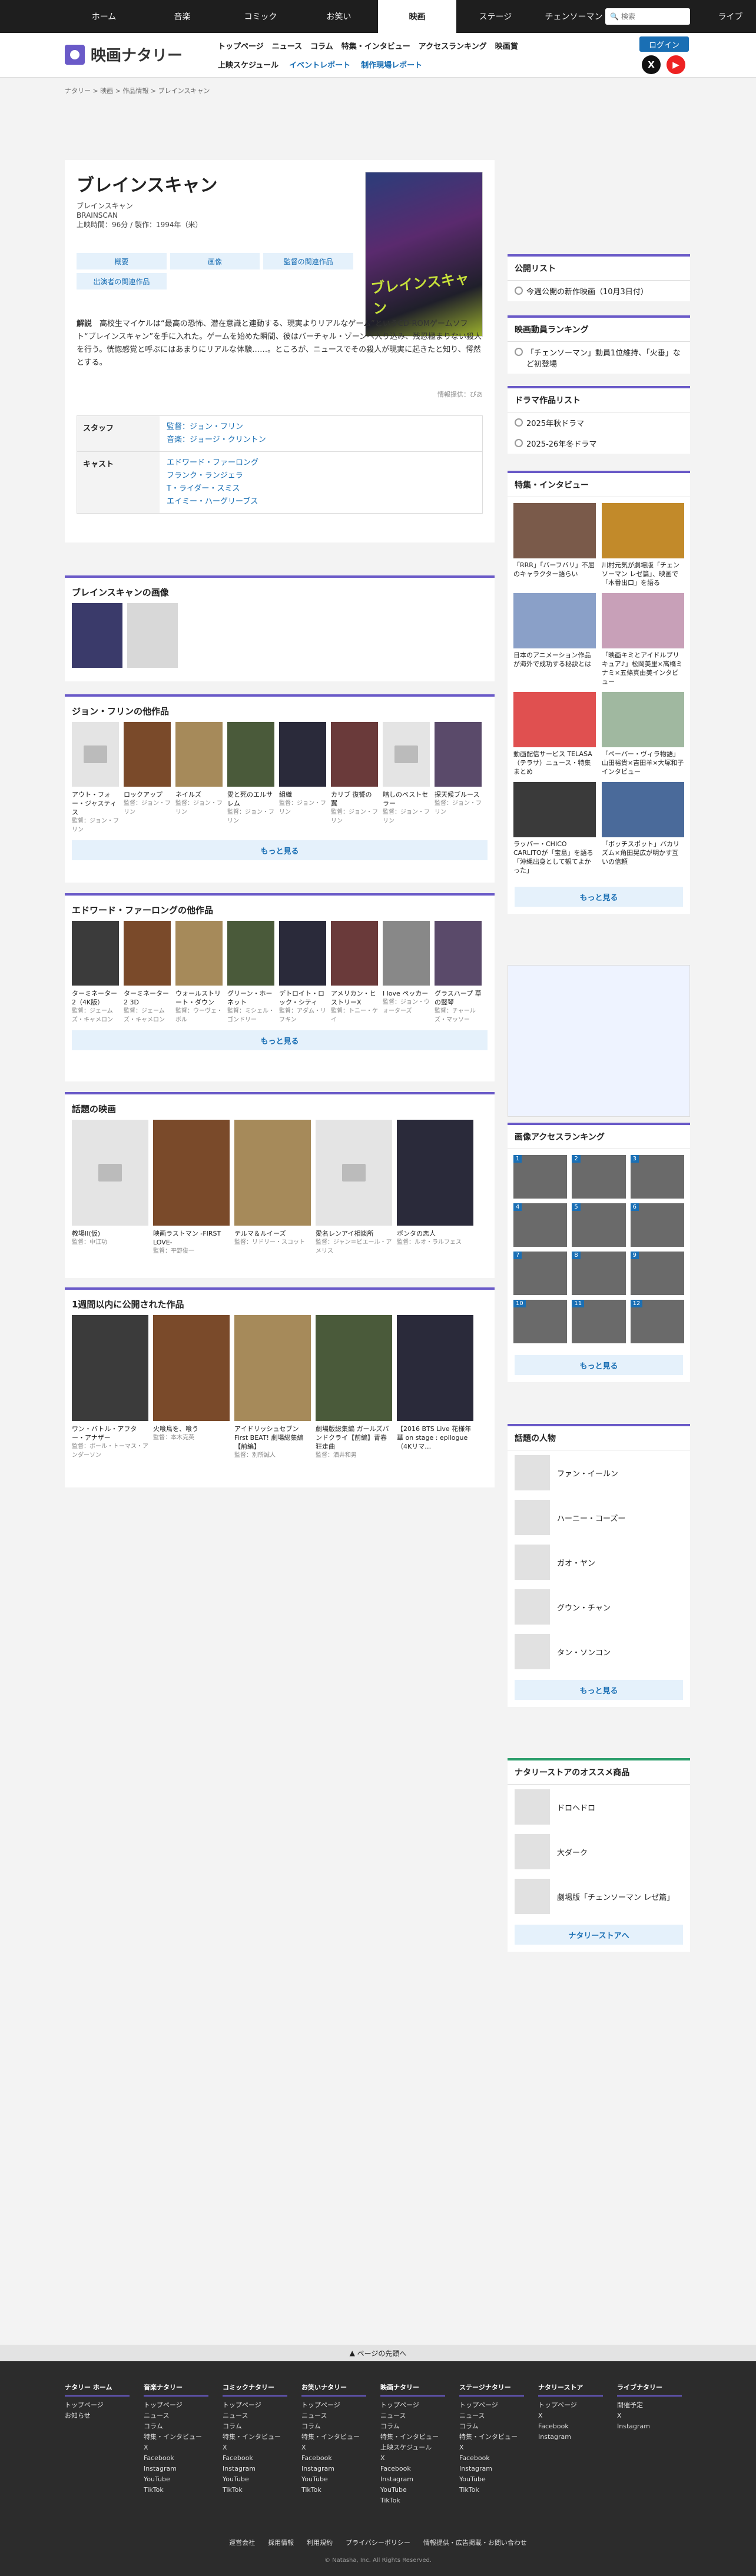  I want to click on cast-link: フランク・ランジェラ, so click(212, 476).